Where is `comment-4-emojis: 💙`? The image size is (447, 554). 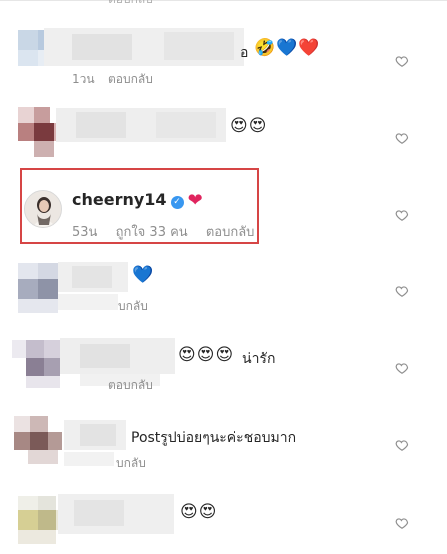 comment-4-emojis: 💙 is located at coordinates (143, 275).